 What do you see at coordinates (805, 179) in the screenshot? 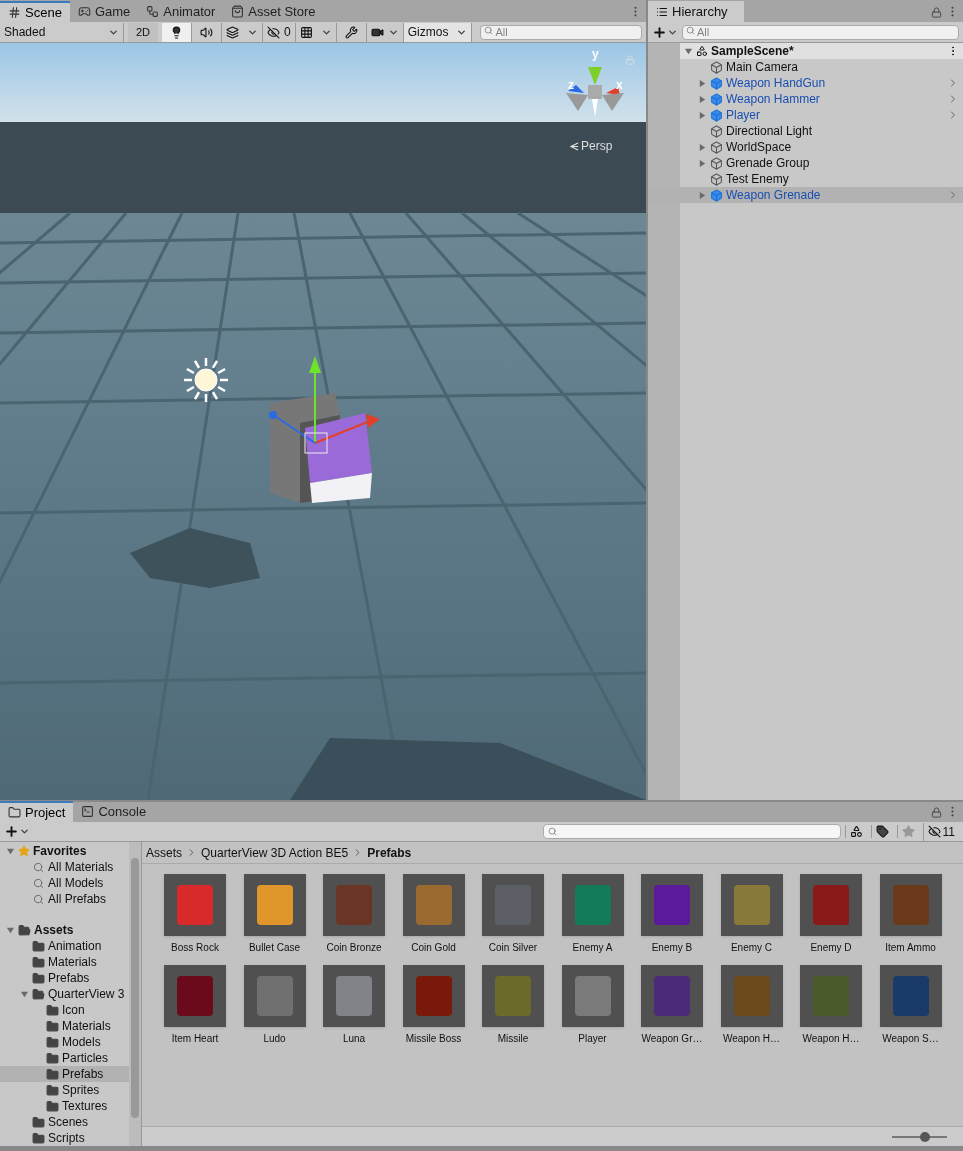
I see `hierarchy-item: Test Enemy` at bounding box center [805, 179].